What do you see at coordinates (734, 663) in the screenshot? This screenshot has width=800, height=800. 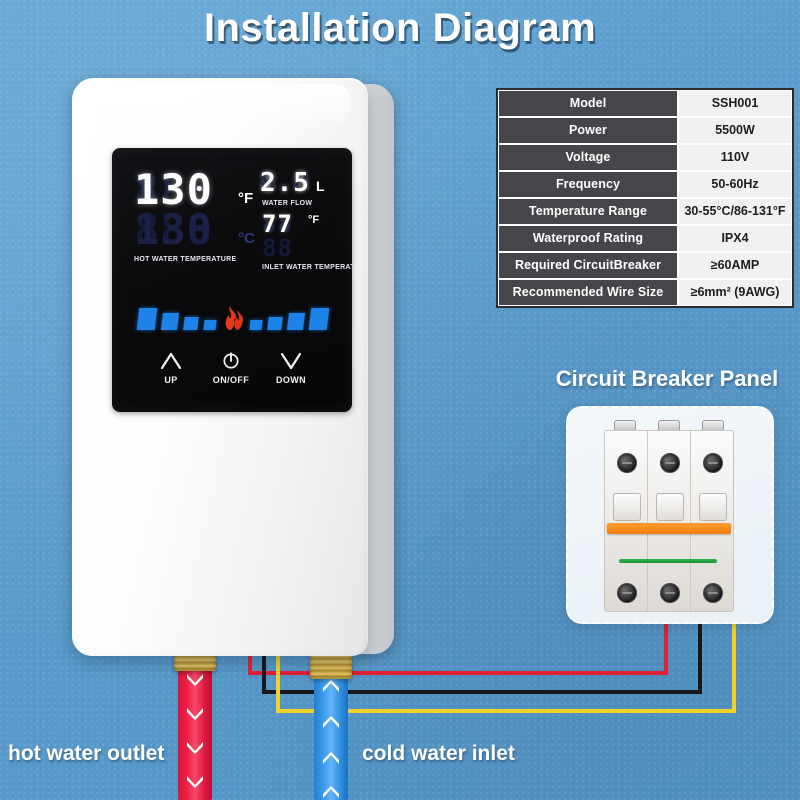 I see `ground-wire-vertical` at bounding box center [734, 663].